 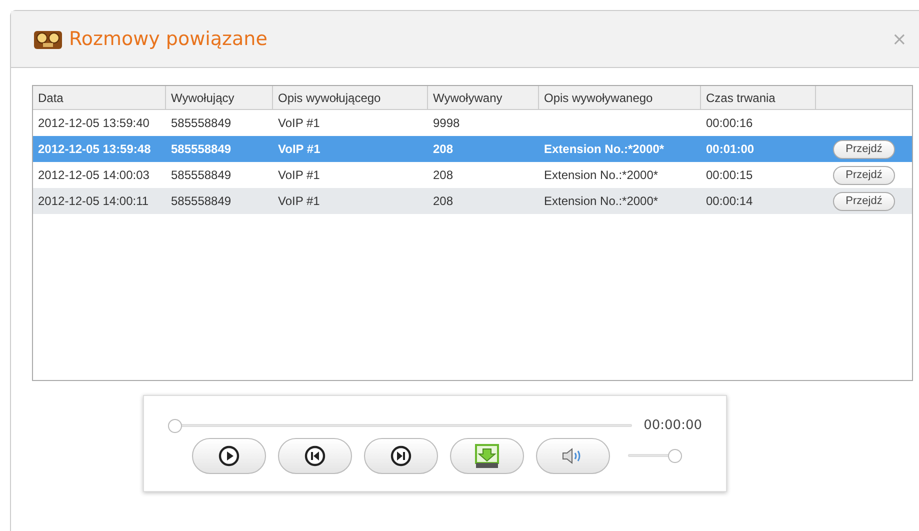 What do you see at coordinates (729, 123) in the screenshot?
I see `table-cell-text: 00:00:16` at bounding box center [729, 123].